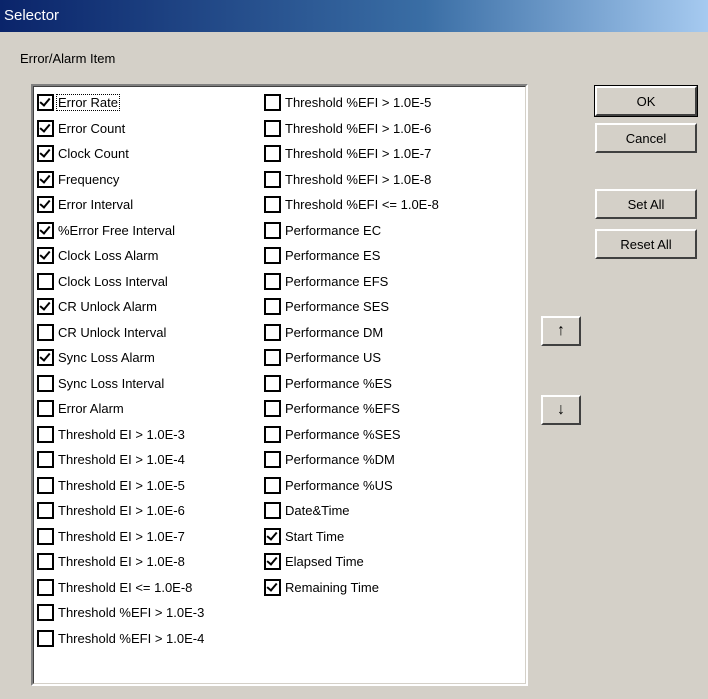 This screenshot has height=699, width=708. What do you see at coordinates (352, 384) in the screenshot?
I see `checklist-item: Performance %ES` at bounding box center [352, 384].